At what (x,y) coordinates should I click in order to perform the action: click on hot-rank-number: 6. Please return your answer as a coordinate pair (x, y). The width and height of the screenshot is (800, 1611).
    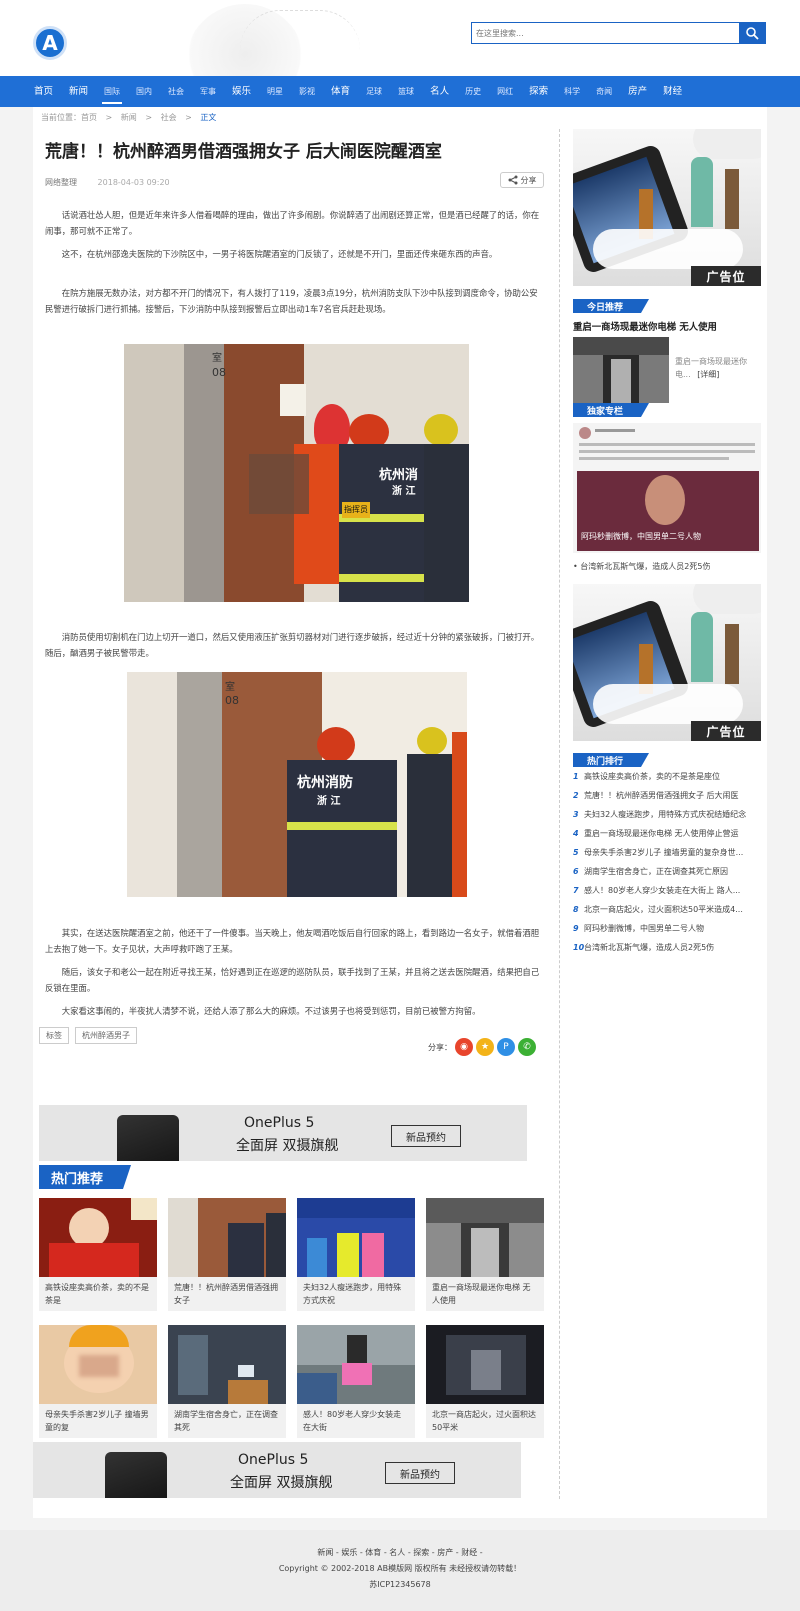
    Looking at the image, I should click on (576, 871).